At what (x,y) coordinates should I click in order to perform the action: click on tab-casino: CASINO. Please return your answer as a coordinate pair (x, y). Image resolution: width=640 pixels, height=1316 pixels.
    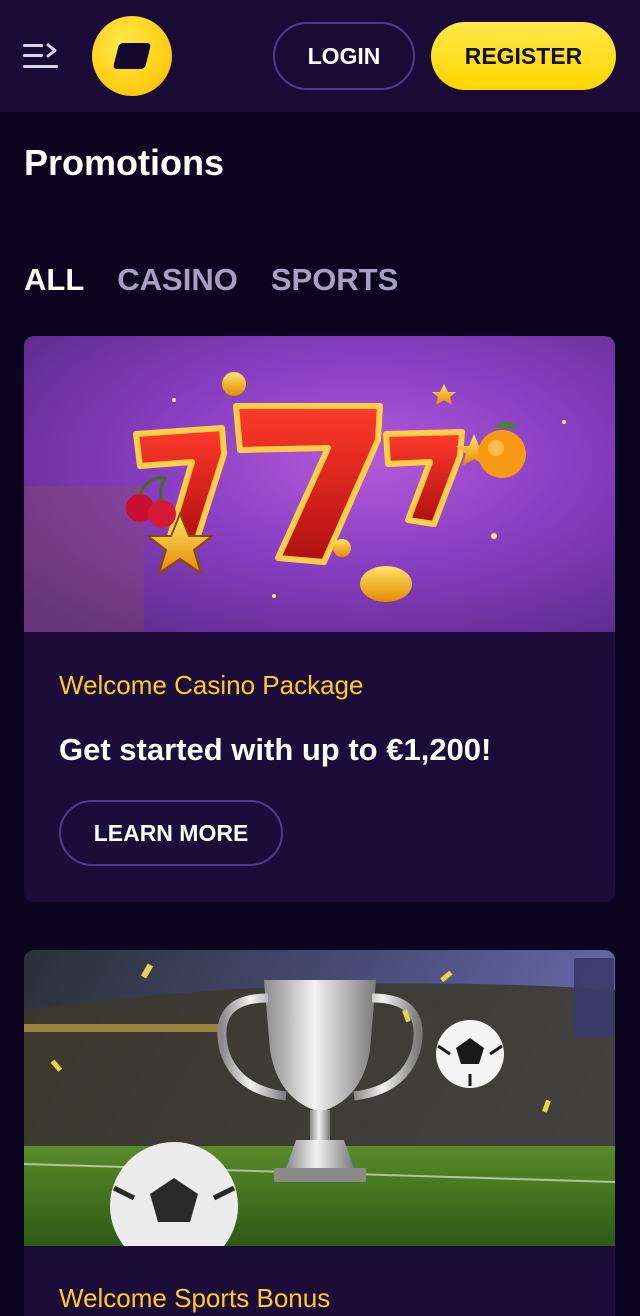
    Looking at the image, I should click on (177, 282).